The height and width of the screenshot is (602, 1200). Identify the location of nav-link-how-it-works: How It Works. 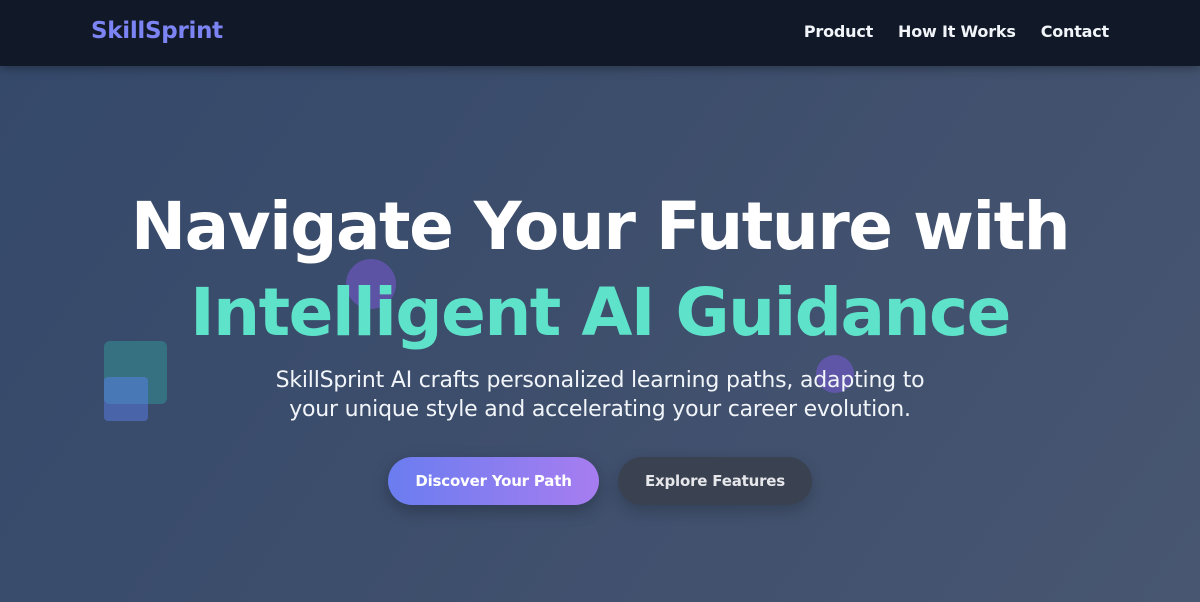
(957, 31).